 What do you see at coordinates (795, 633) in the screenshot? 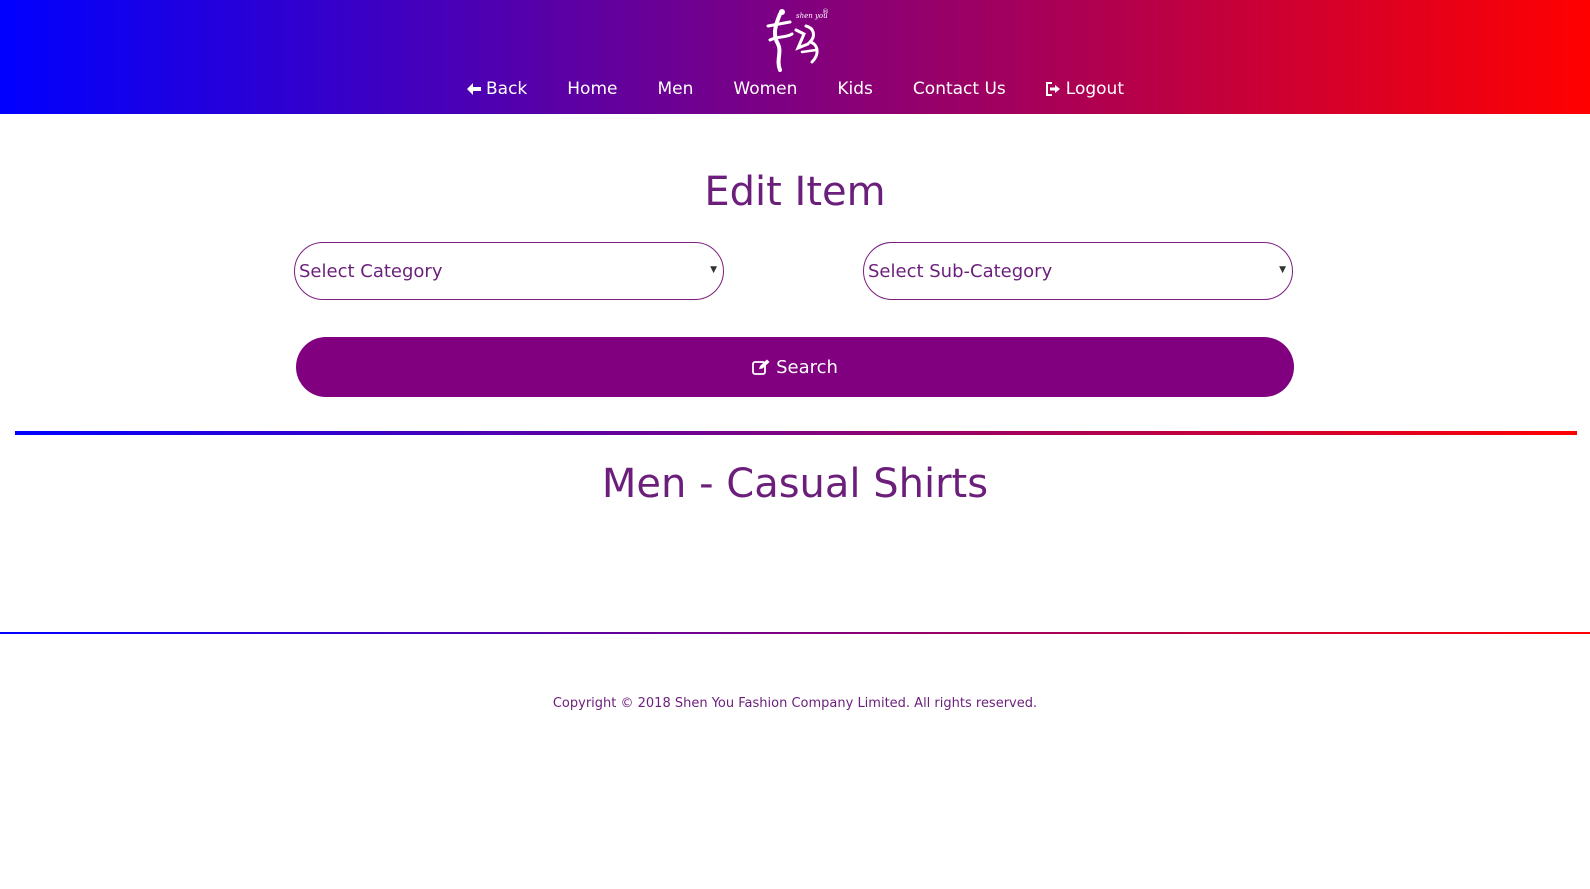
I see `footer-divider` at bounding box center [795, 633].